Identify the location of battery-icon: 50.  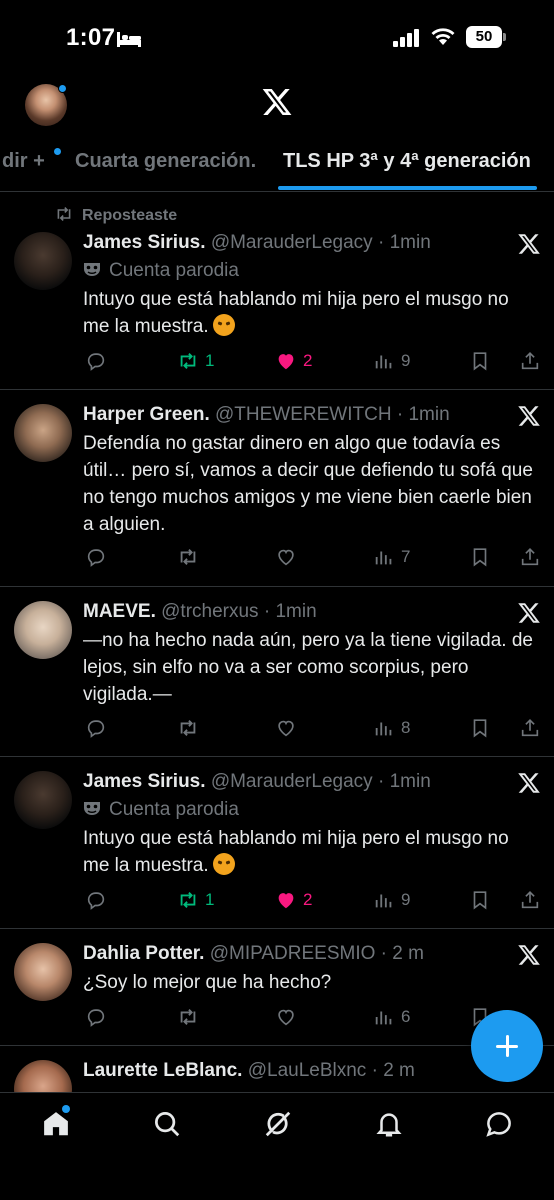
(486, 37).